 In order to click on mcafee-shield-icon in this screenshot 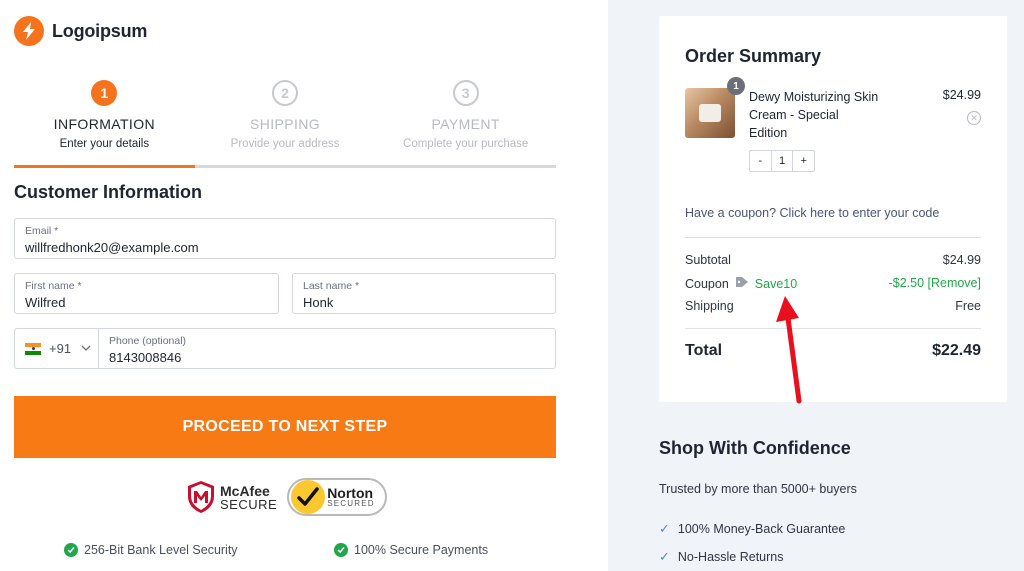, I will do `click(201, 497)`.